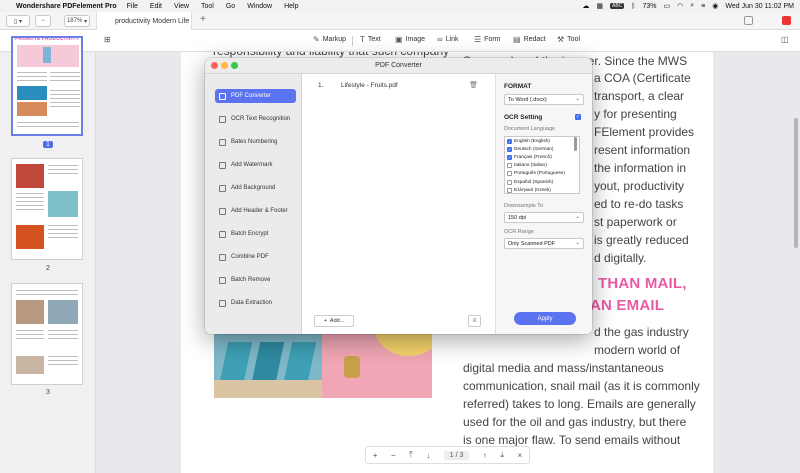 The width and height of the screenshot is (800, 473). Describe the element at coordinates (393, 455) in the screenshot. I see `zoom-out-icon: −` at that location.